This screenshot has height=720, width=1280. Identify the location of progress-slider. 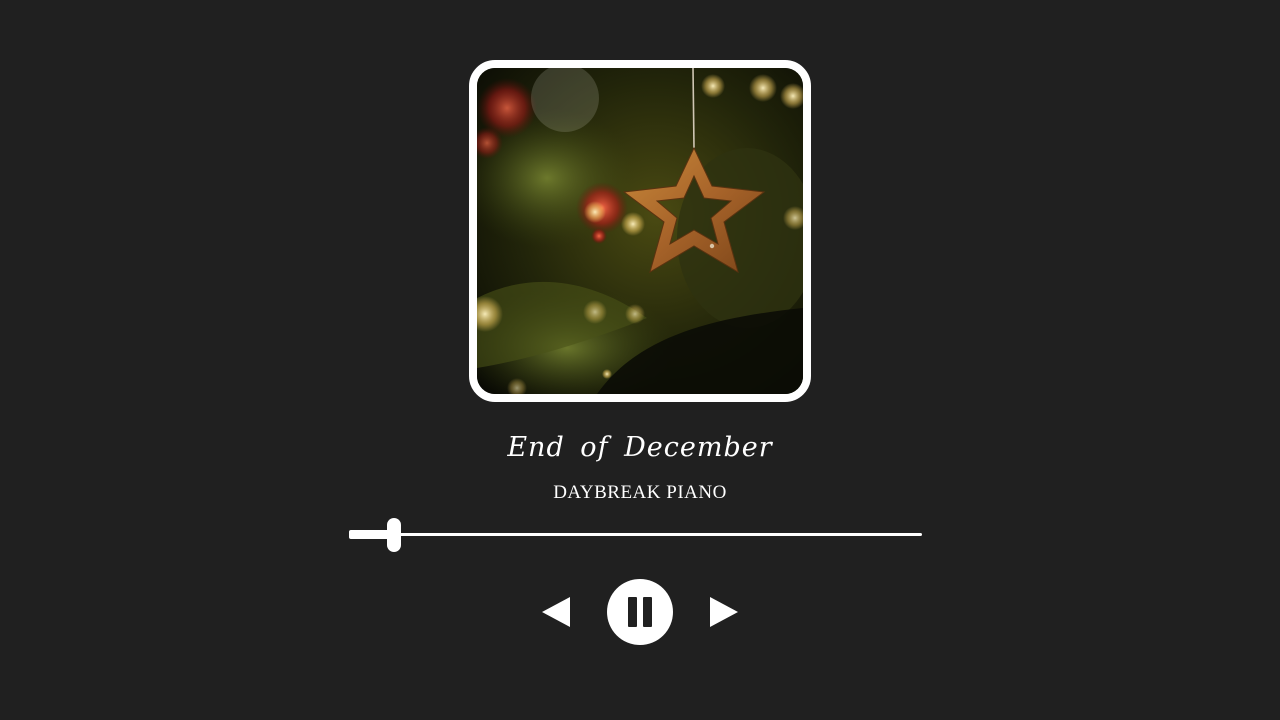
(635, 535).